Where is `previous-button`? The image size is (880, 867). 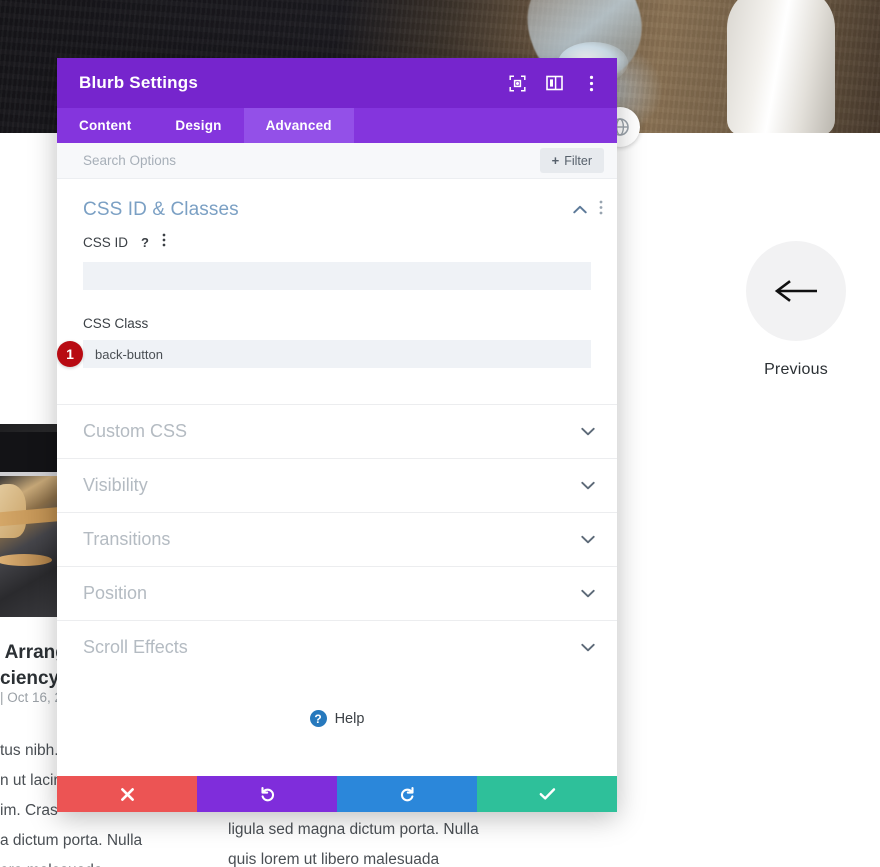
previous-button is located at coordinates (796, 291).